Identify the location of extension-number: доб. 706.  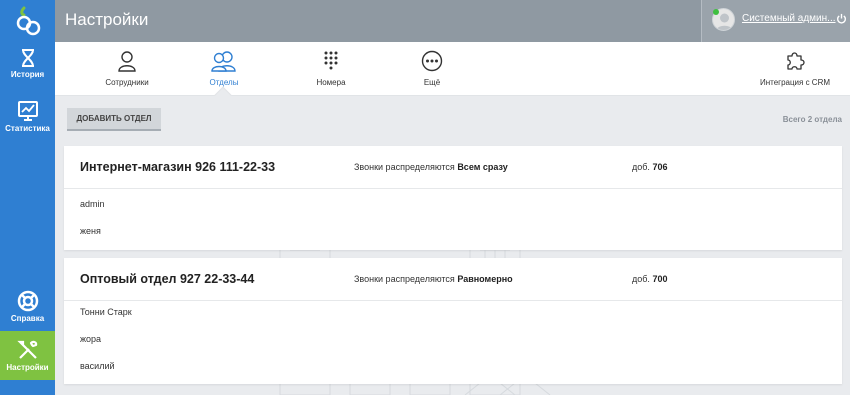
(650, 167).